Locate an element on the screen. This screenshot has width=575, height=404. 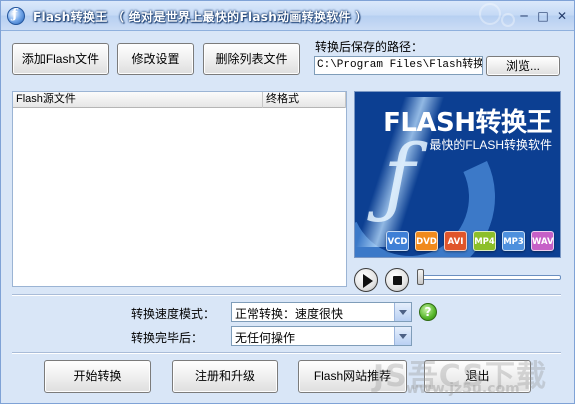
after-finish-label: 转换完毕后： is located at coordinates (167, 338).